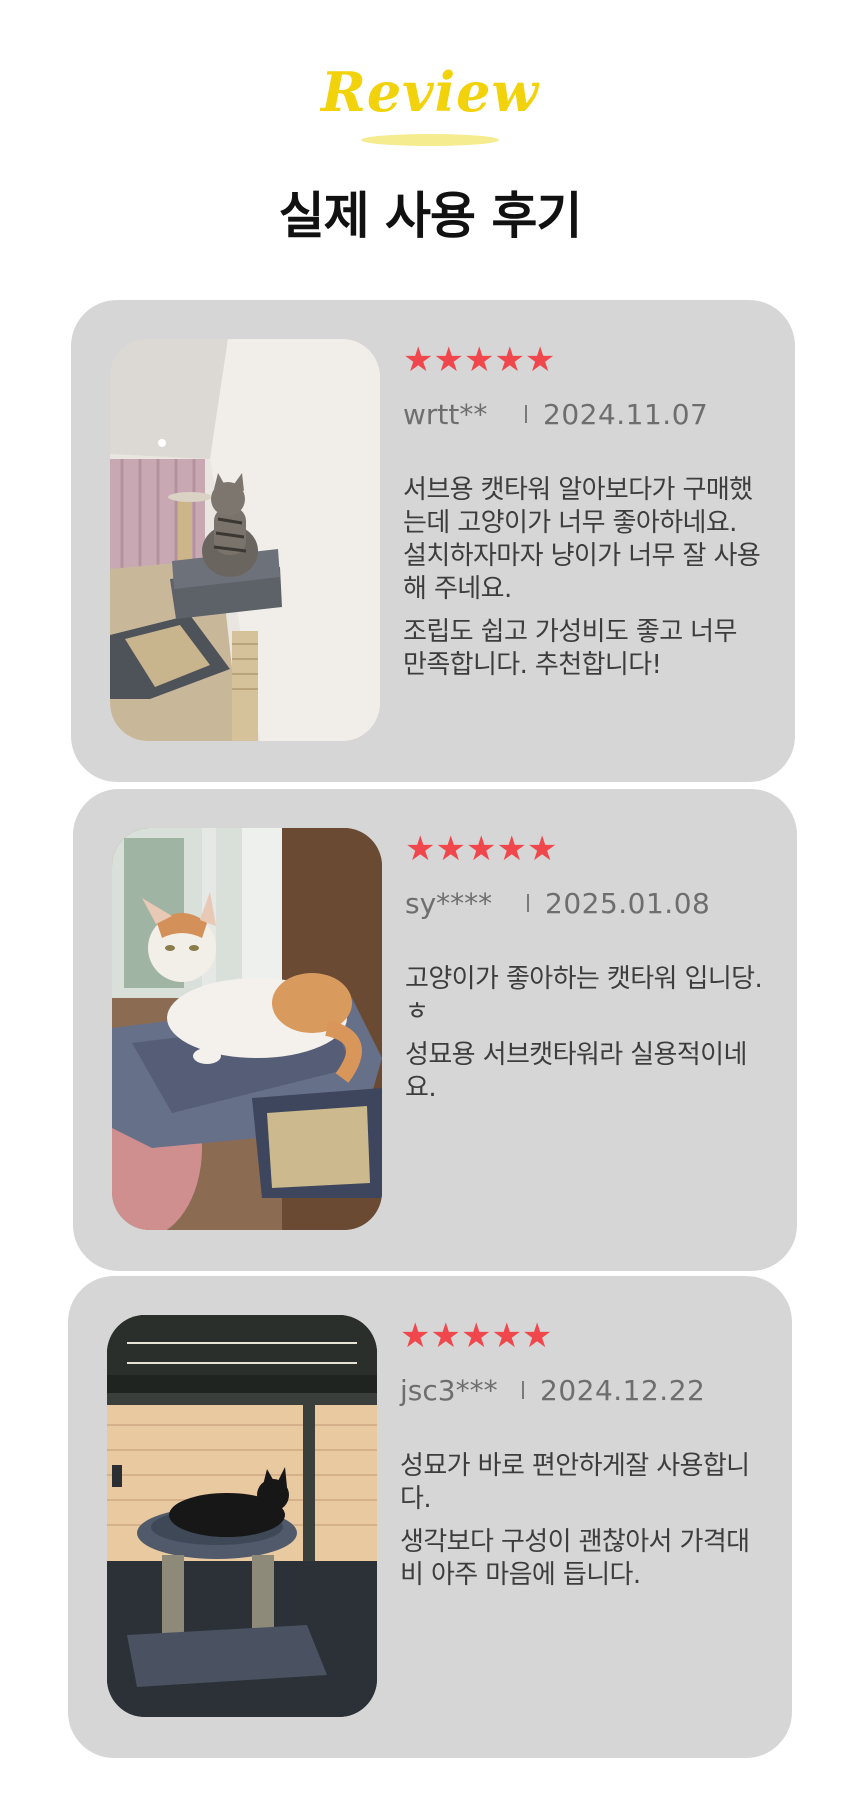 The width and height of the screenshot is (860, 1806). Describe the element at coordinates (628, 903) in the screenshot. I see `review-date: 2025.01.08` at that location.